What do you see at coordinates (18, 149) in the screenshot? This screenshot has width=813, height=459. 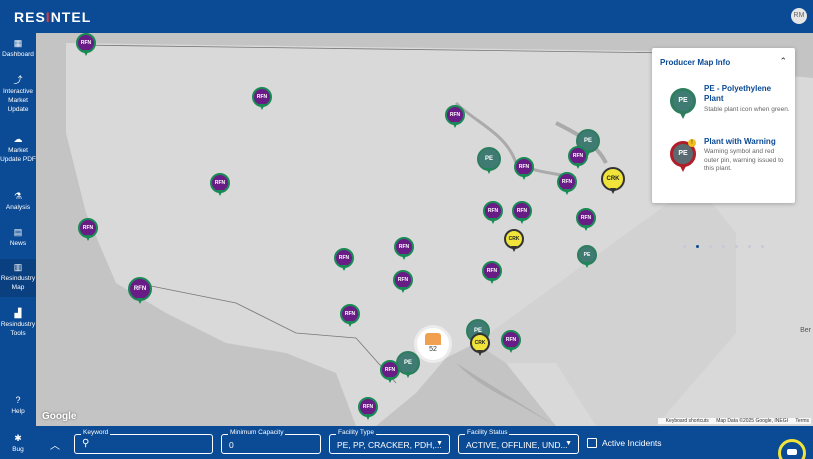 I see `sidebar-item-market-update-pdf: ☁ Market Update PDF` at bounding box center [18, 149].